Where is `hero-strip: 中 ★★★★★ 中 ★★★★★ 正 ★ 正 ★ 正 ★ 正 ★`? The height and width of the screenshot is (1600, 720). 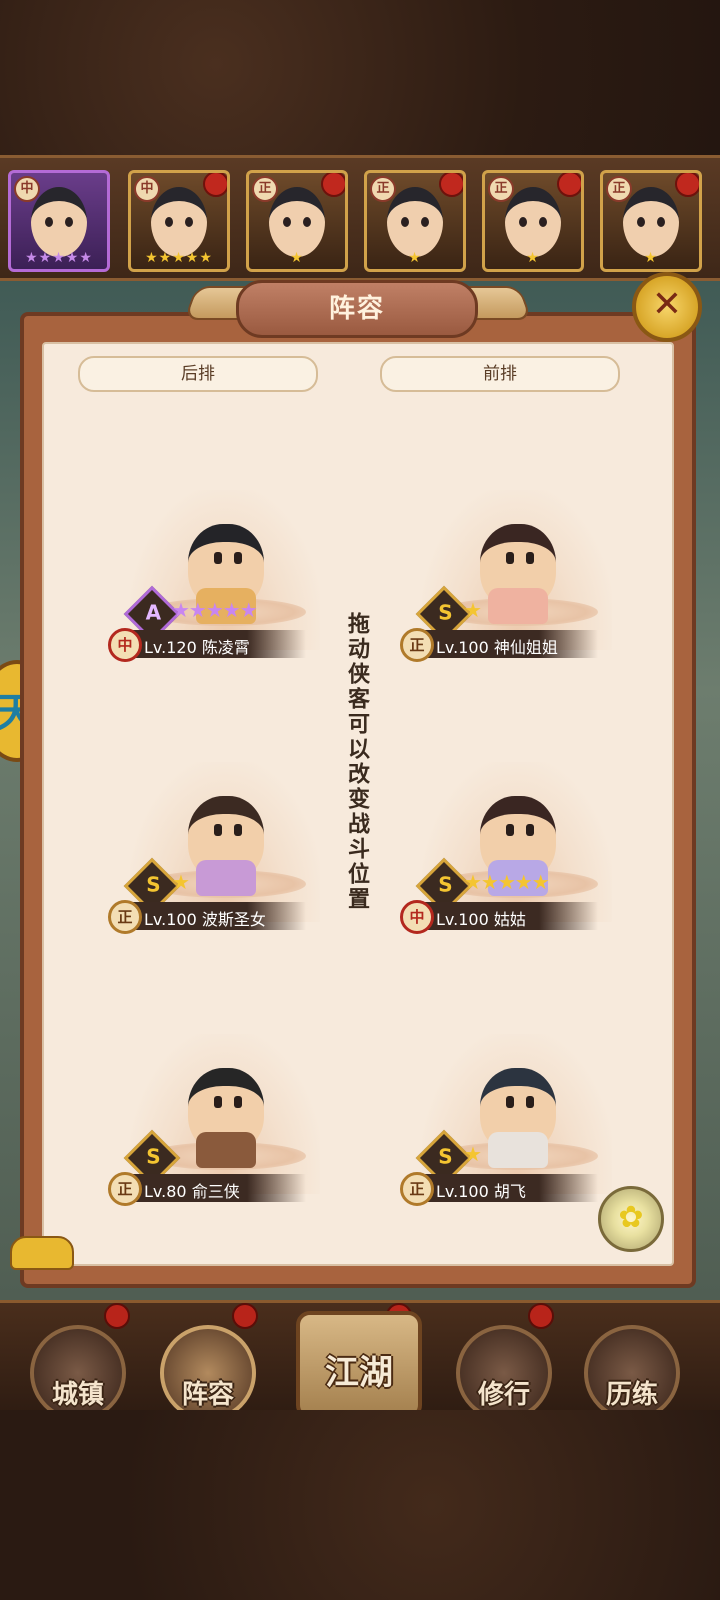 hero-strip: 中 ★★★★★ 中 ★★★★★ 正 ★ 正 ★ 正 ★ 正 ★ is located at coordinates (360, 218).